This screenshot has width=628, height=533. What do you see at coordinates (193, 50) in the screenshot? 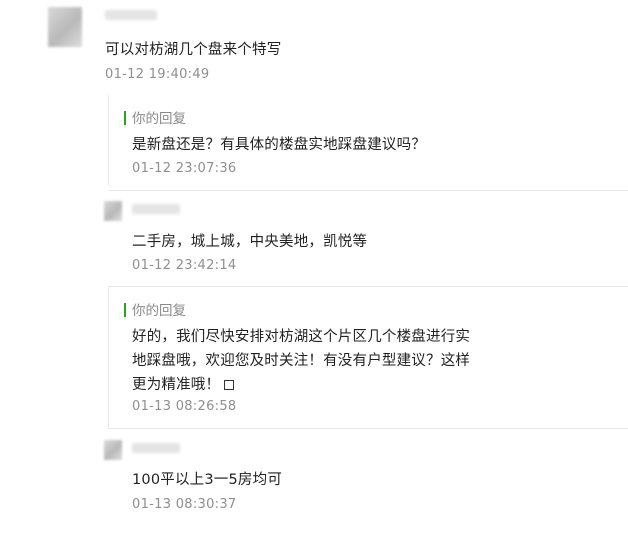
I see `comment-text: 可以对枋湖几个盘来个特写` at bounding box center [193, 50].